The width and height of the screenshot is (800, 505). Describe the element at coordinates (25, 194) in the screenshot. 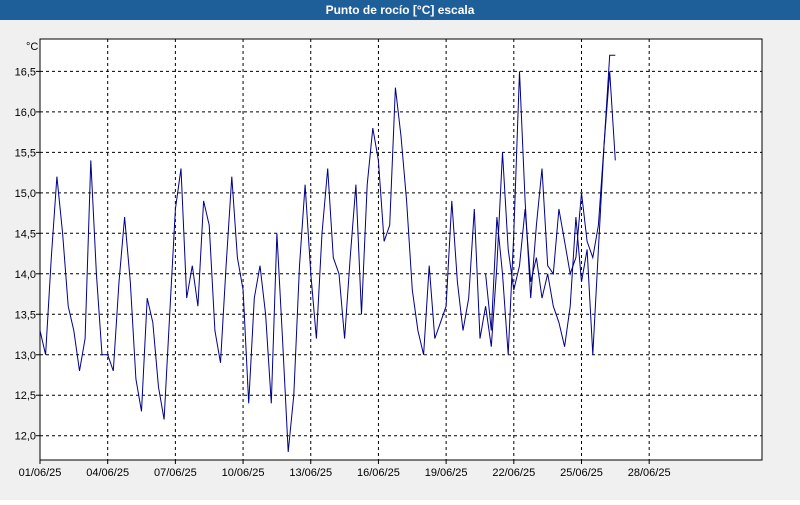

I see `y-tick-label: 15,0` at that location.